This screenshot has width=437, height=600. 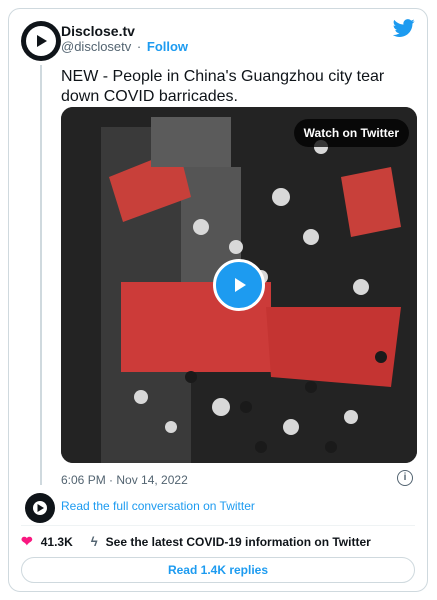 I want to click on conversation-avatar, so click(x=40, y=508).